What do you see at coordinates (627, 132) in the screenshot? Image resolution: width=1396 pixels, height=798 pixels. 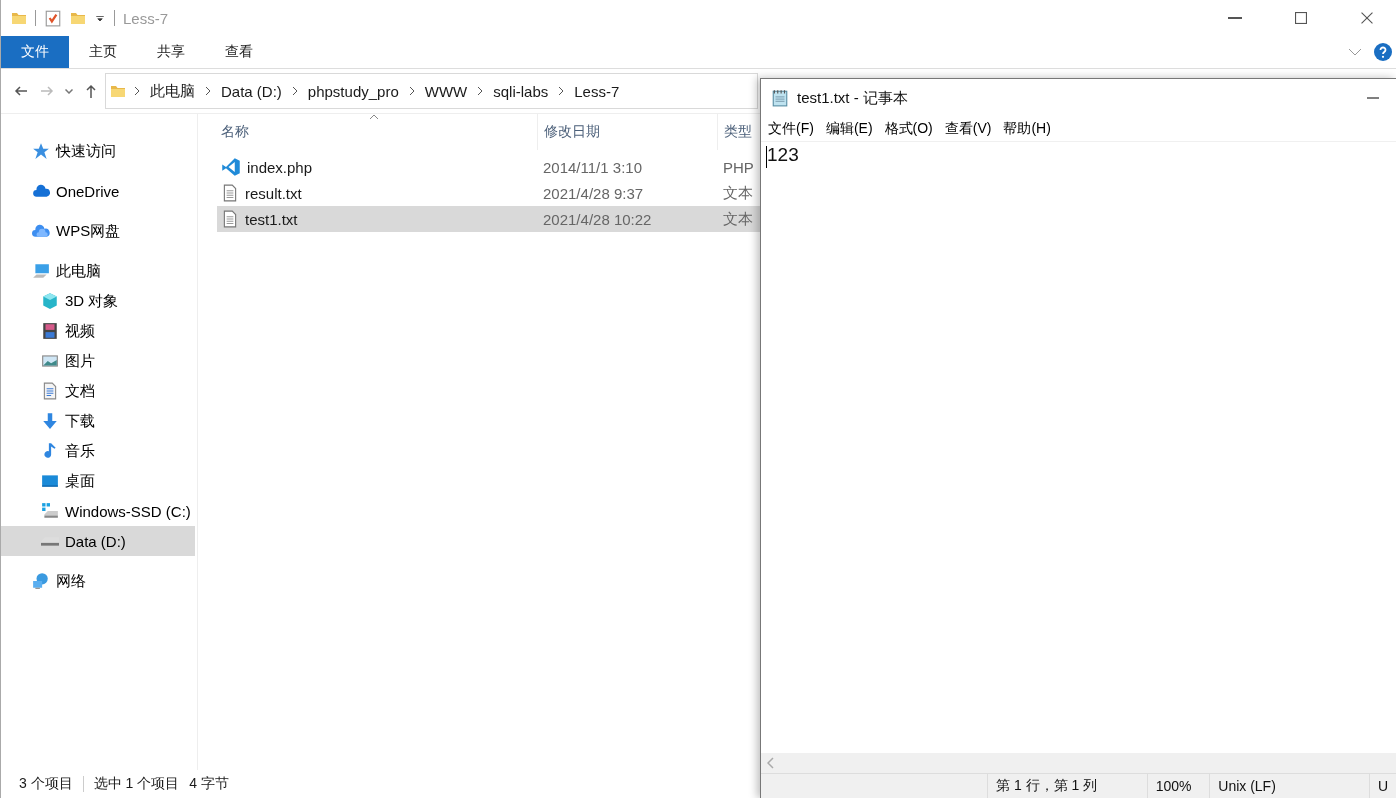 I see `column-header: 修改日期` at bounding box center [627, 132].